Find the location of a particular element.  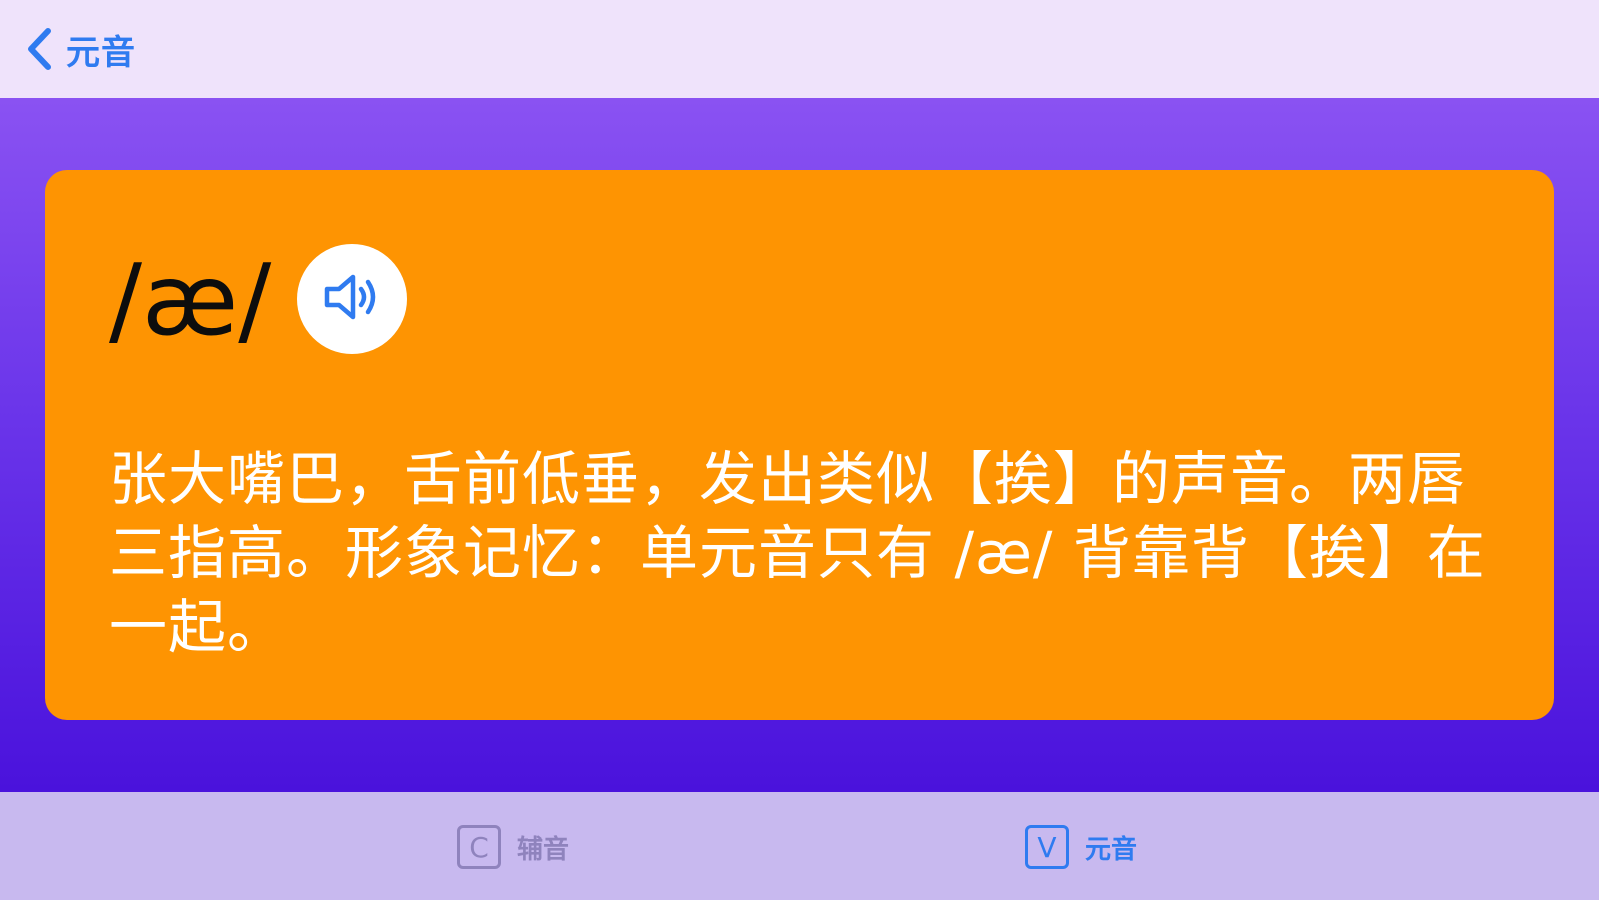

phonetic-symbol: /æ/ is located at coordinates (190, 301).